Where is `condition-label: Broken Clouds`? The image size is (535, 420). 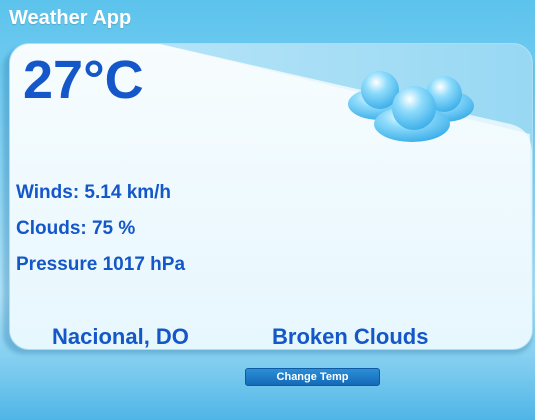 condition-label: Broken Clouds is located at coordinates (350, 336).